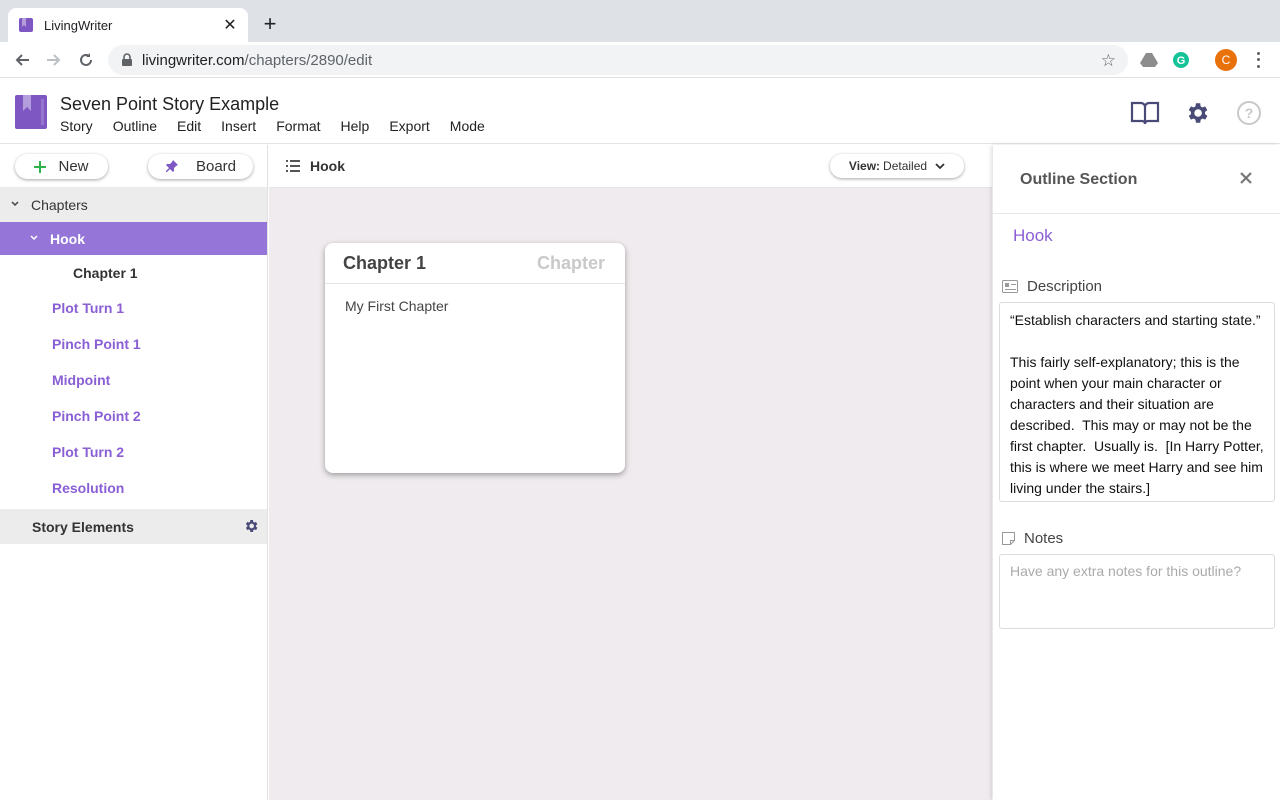 The image size is (1280, 800). Describe the element at coordinates (169, 104) in the screenshot. I see `document-title: Seven Point Story Example` at that location.